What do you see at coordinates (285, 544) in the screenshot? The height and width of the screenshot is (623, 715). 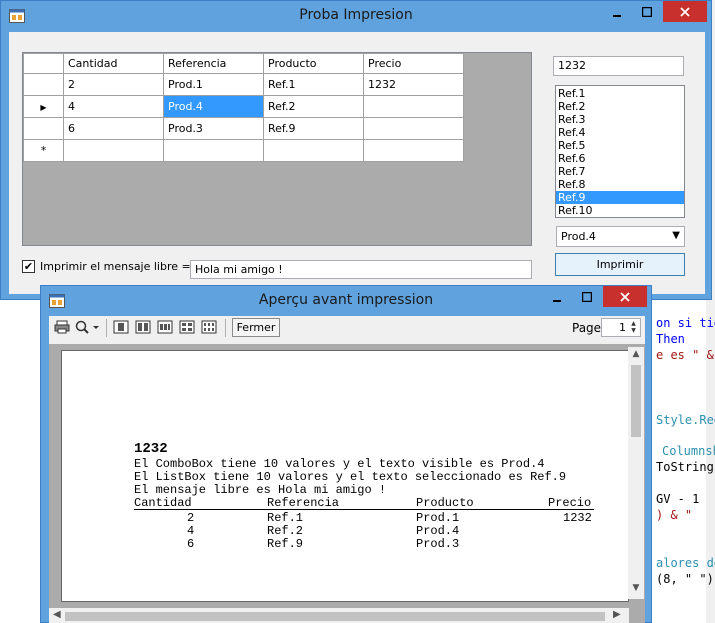 I see `doc-cell: Ref.9` at bounding box center [285, 544].